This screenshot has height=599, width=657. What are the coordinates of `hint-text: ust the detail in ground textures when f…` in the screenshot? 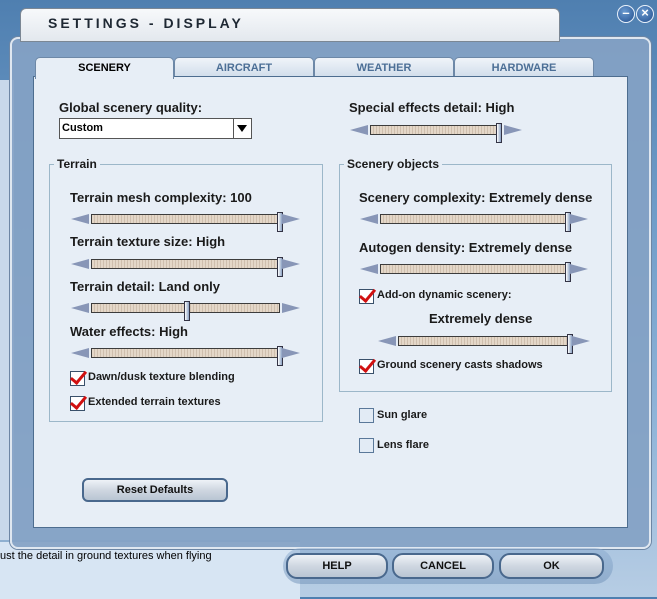 It's located at (106, 556).